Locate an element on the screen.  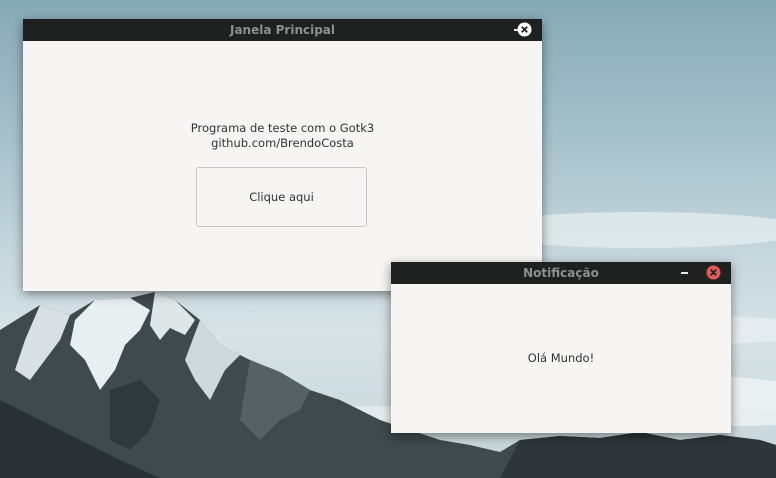
main-window-title: Janela Principal is located at coordinates (282, 30).